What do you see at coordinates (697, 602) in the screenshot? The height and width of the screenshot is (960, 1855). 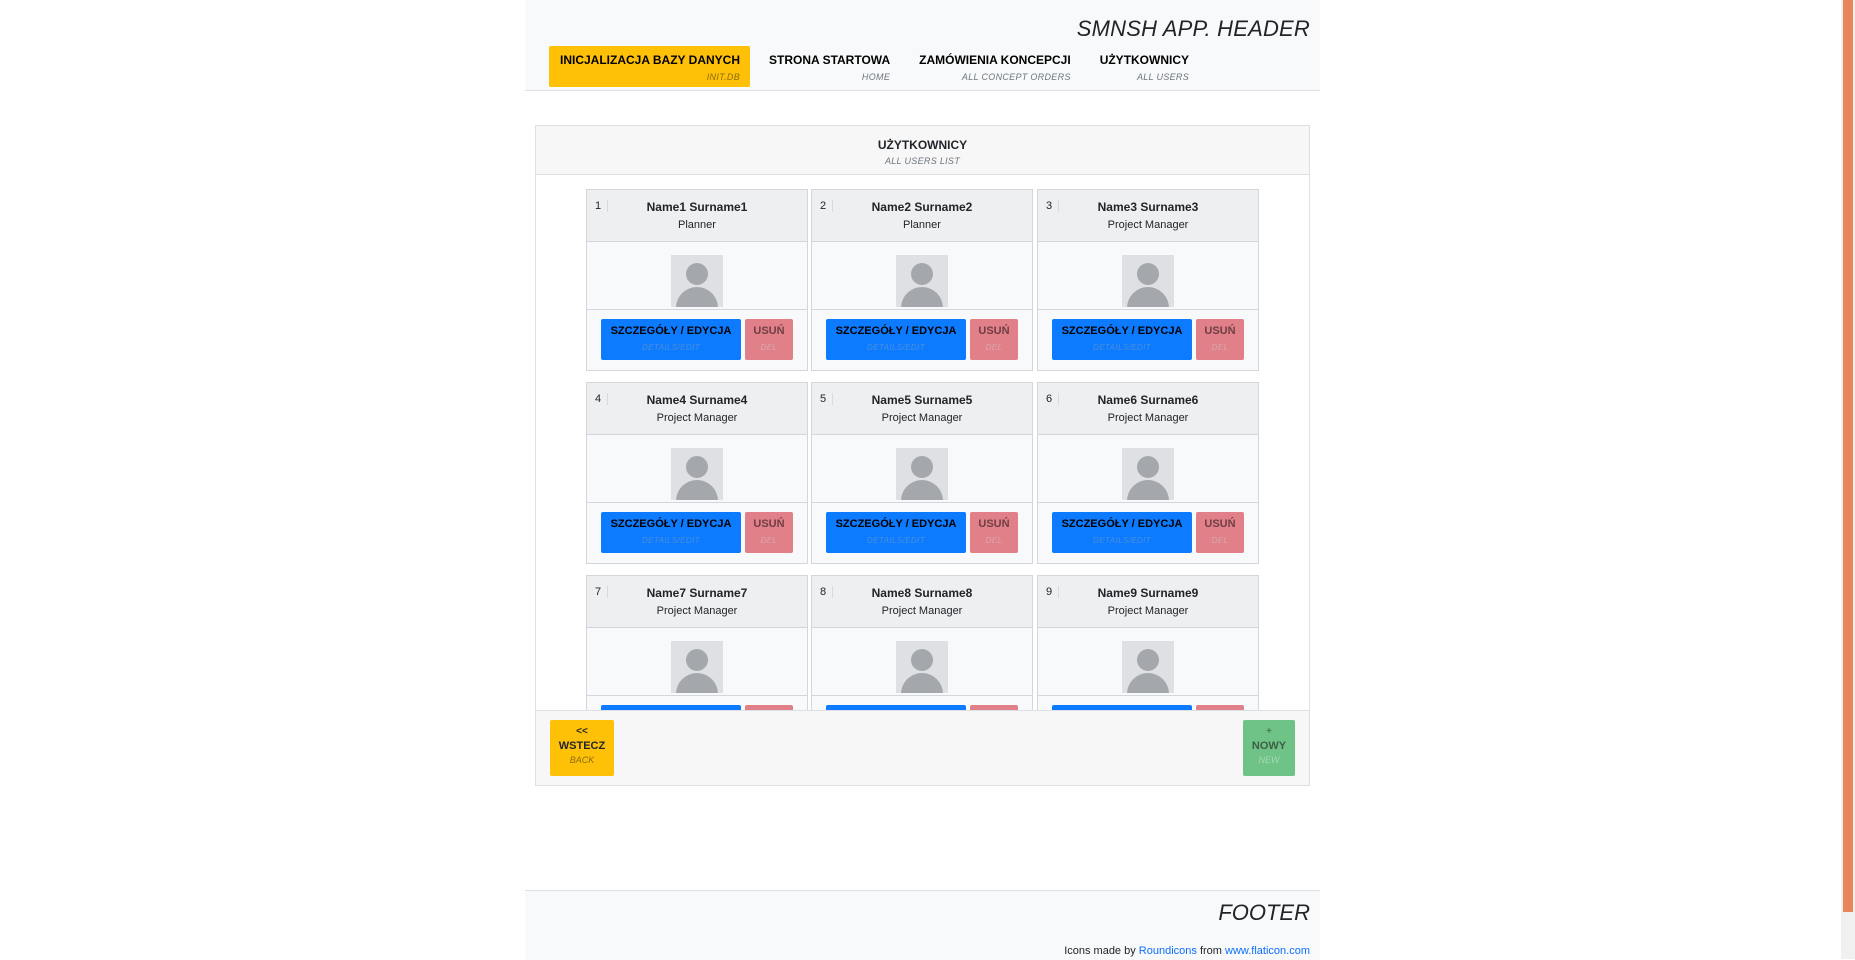 I see `user-card-header: 7 Name7 Surname7 Project Manager` at bounding box center [697, 602].